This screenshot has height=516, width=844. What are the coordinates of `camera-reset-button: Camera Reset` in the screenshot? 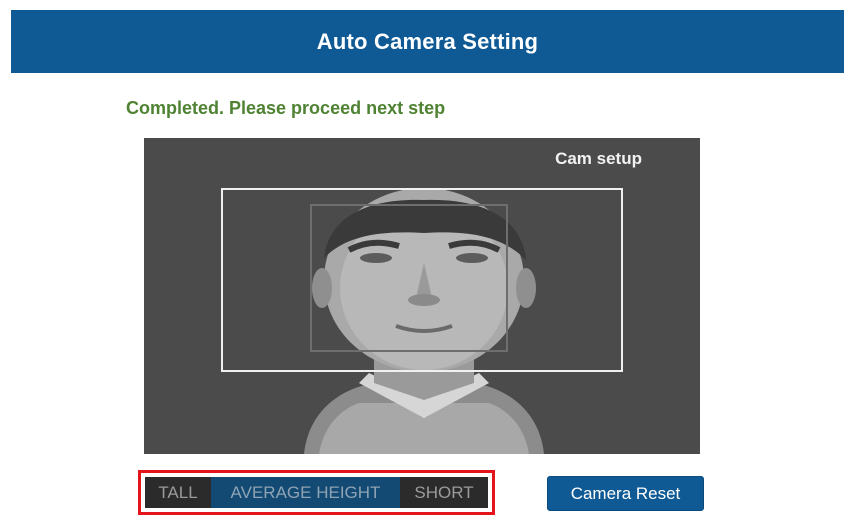 It's located at (625, 493).